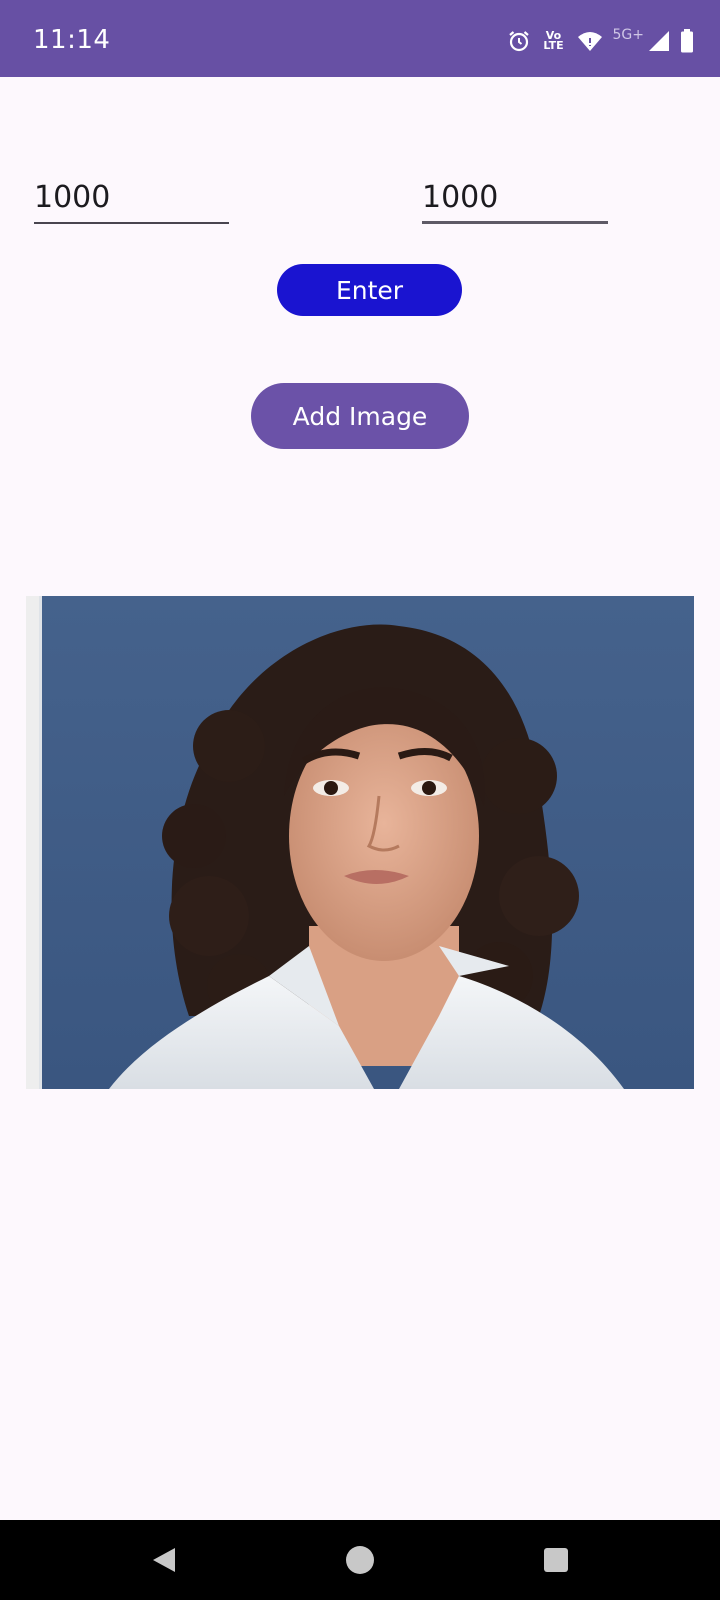 This screenshot has width=720, height=1600. I want to click on volte-icon: Vo LTE, so click(554, 41).